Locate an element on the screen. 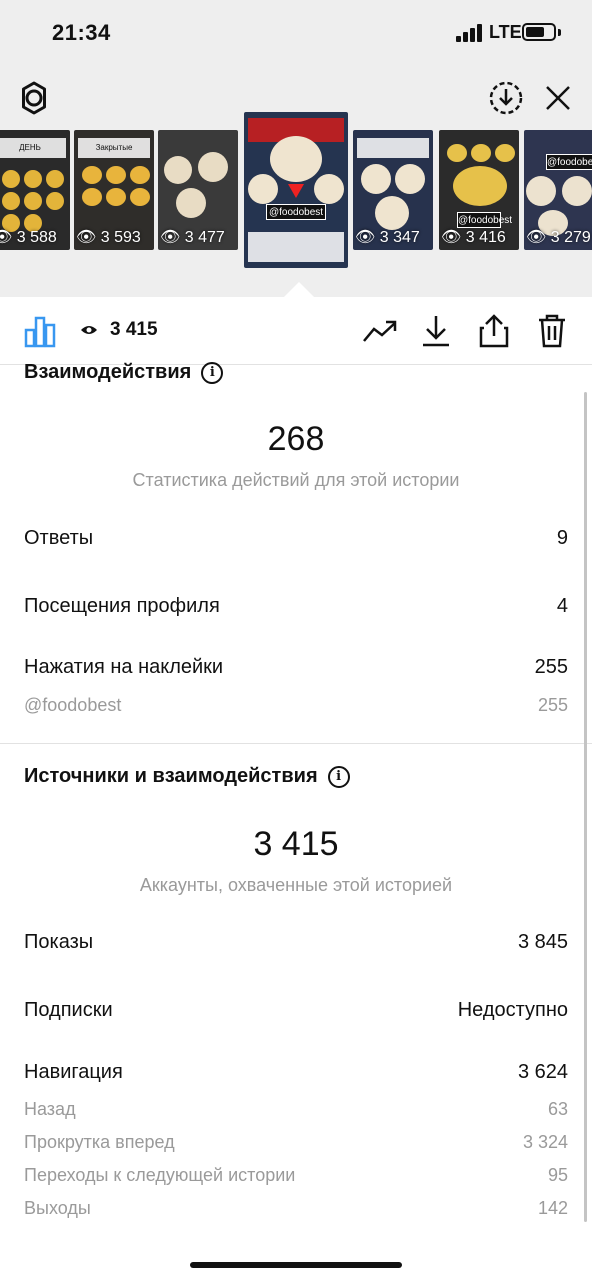 The width and height of the screenshot is (592, 1280). view-count: 👁 3 279 is located at coordinates (558, 237).